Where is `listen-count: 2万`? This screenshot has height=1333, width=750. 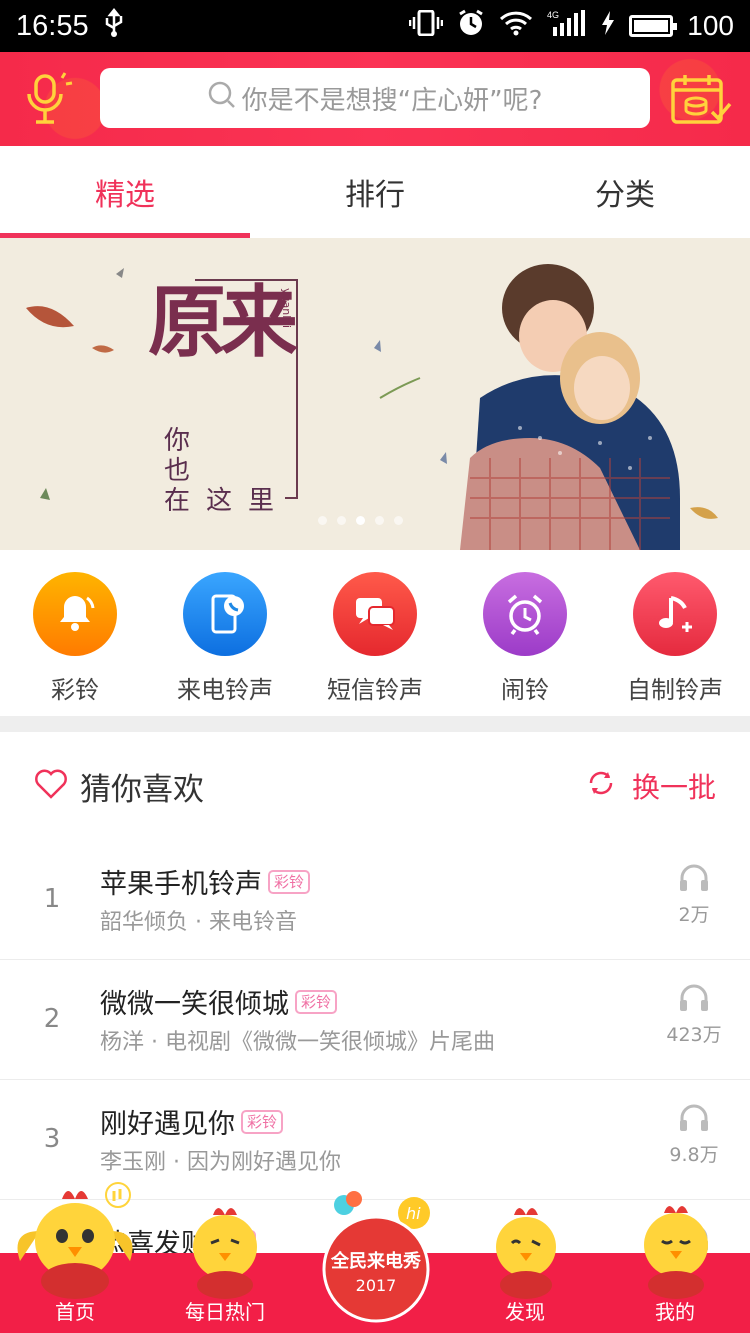 listen-count: 2万 is located at coordinates (694, 894).